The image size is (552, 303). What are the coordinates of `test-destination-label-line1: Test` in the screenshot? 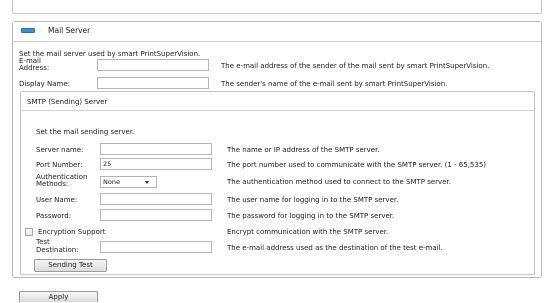 It's located at (43, 242).